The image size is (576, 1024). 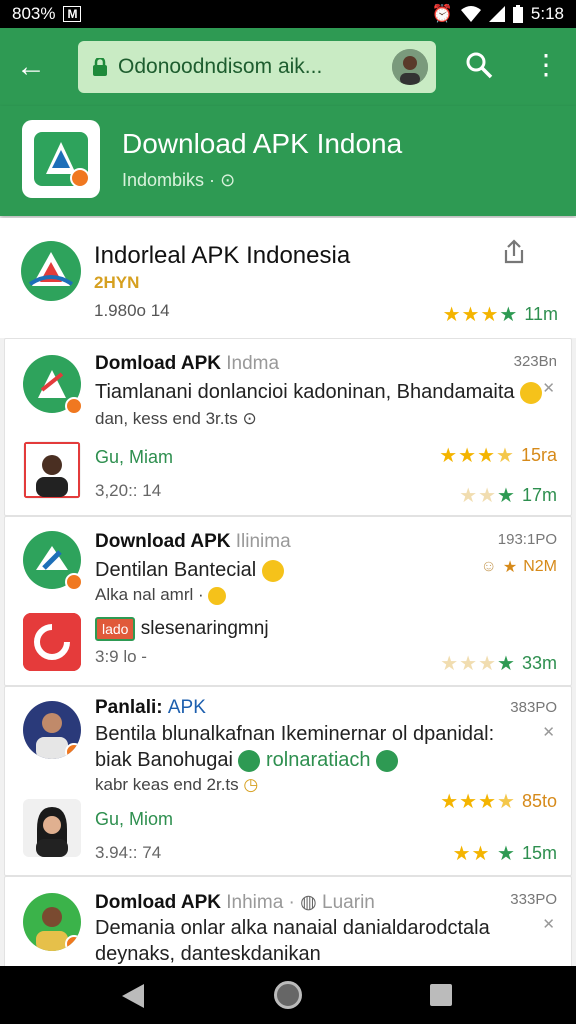 I want to click on notification-icon: M, so click(x=72, y=14).